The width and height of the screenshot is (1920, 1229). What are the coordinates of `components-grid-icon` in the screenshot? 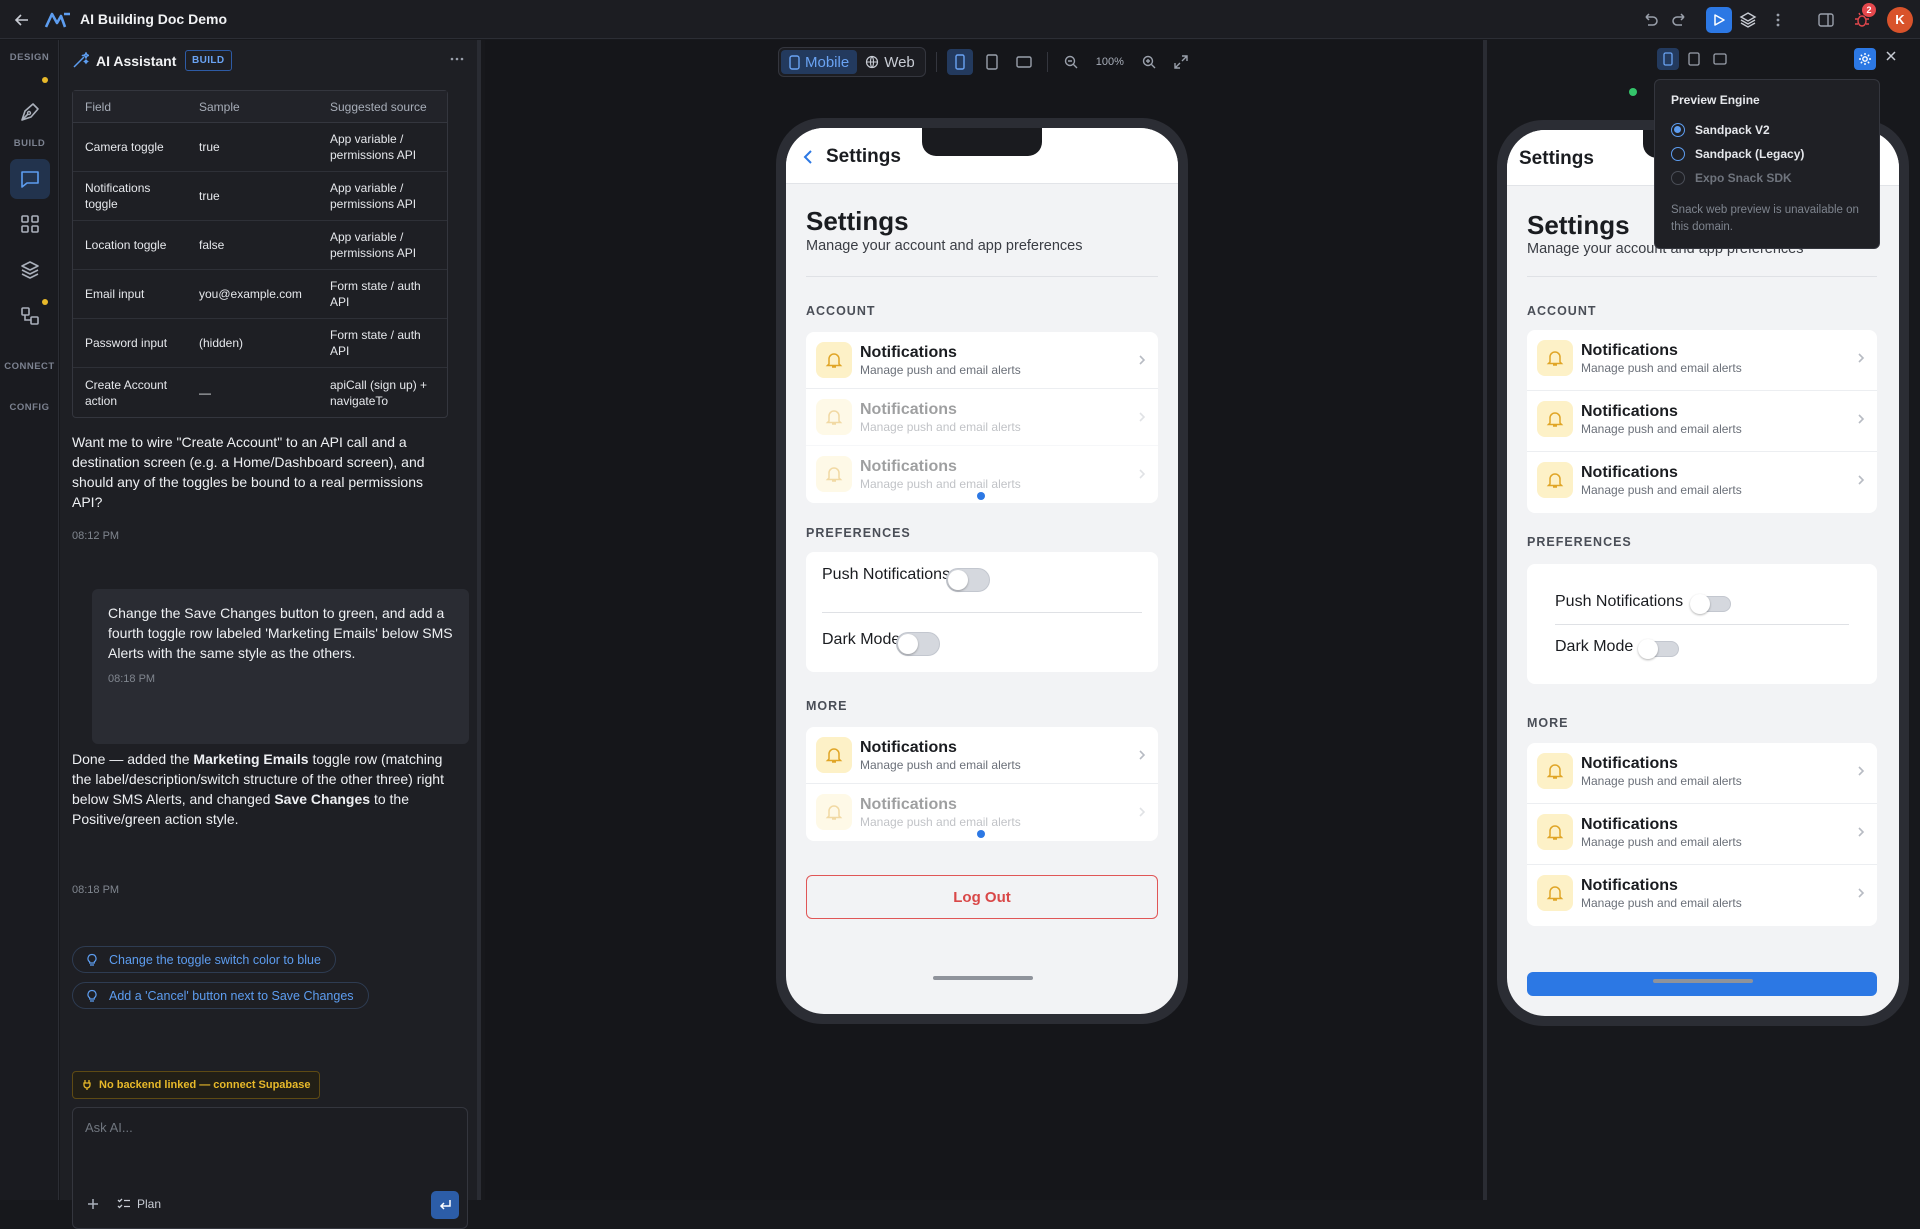 It's located at (30, 224).